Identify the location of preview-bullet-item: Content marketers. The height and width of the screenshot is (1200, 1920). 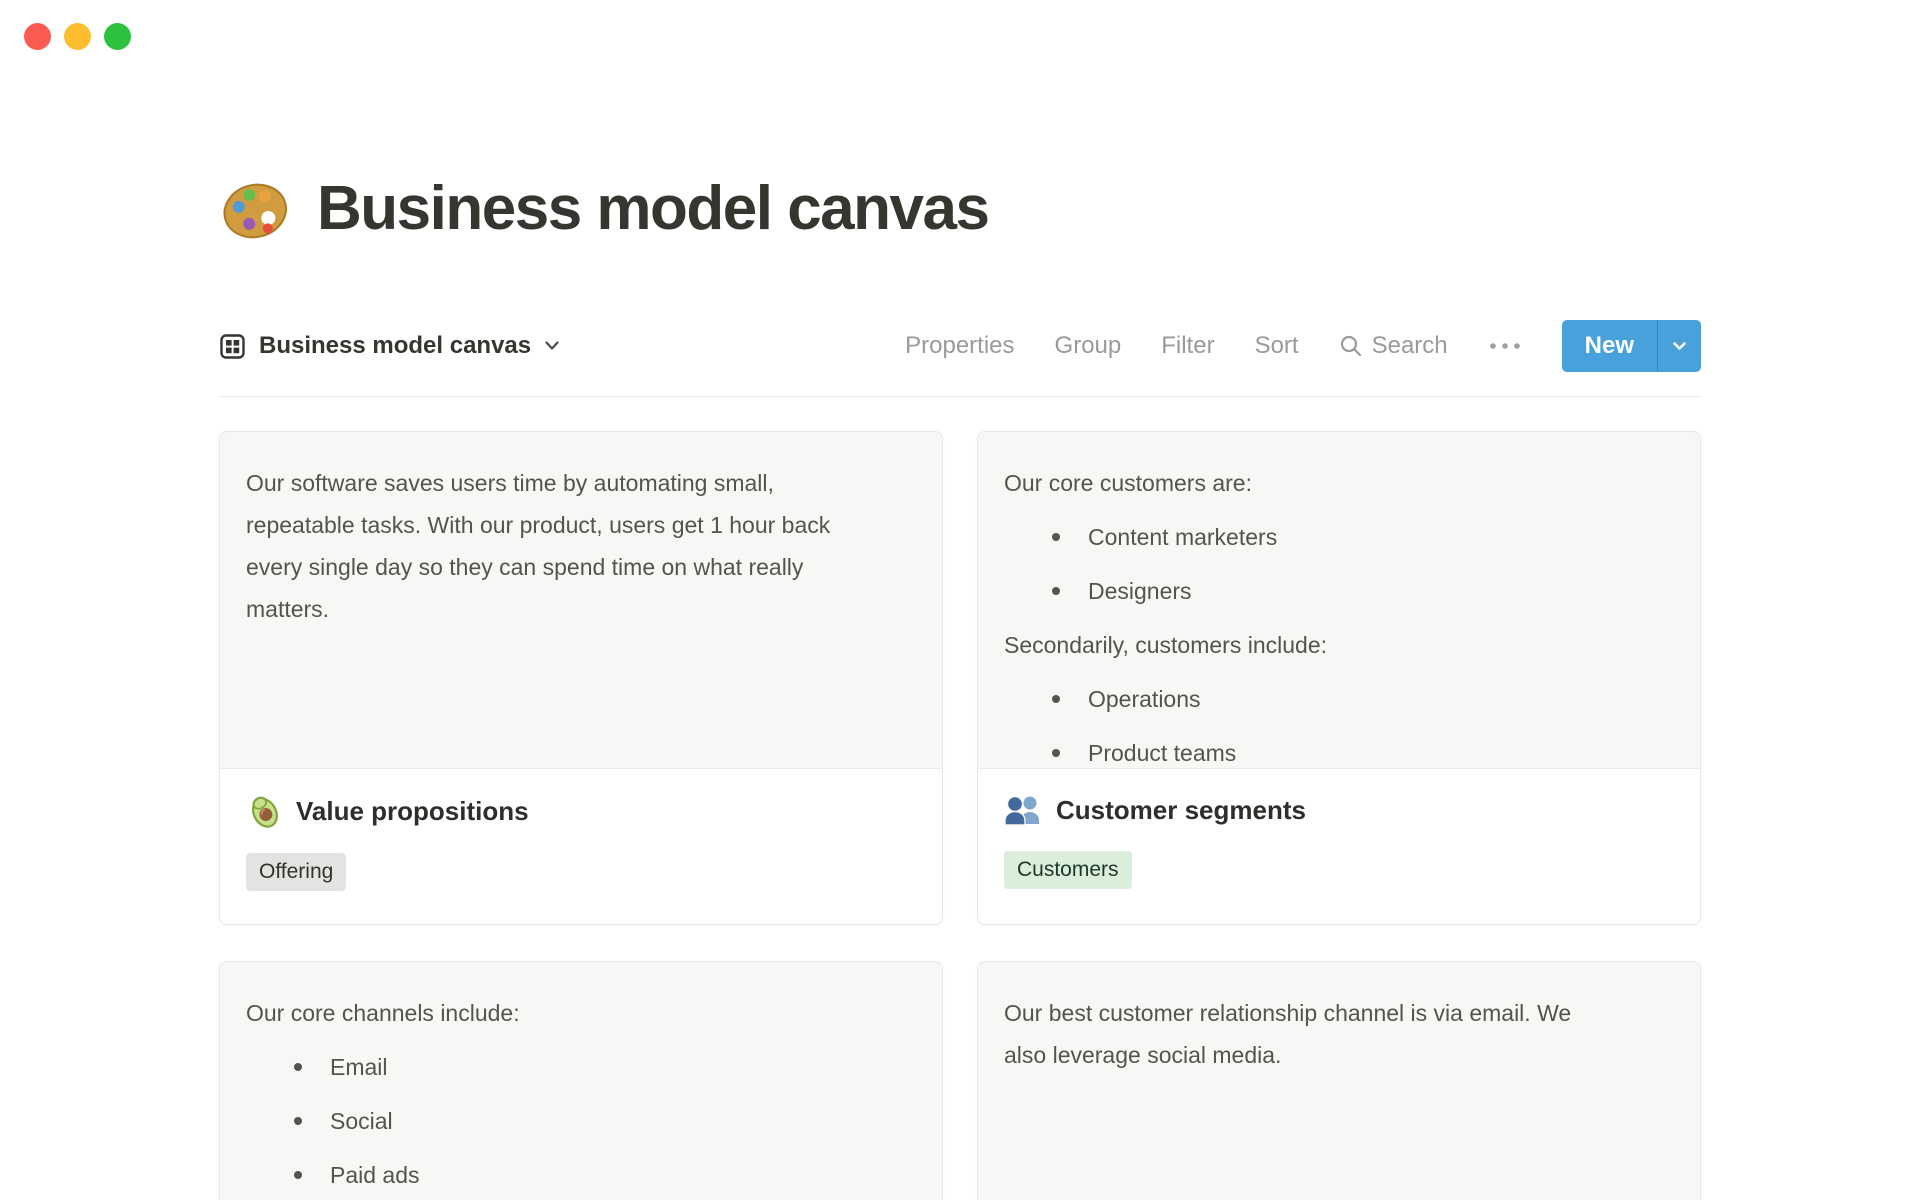
(1339, 537).